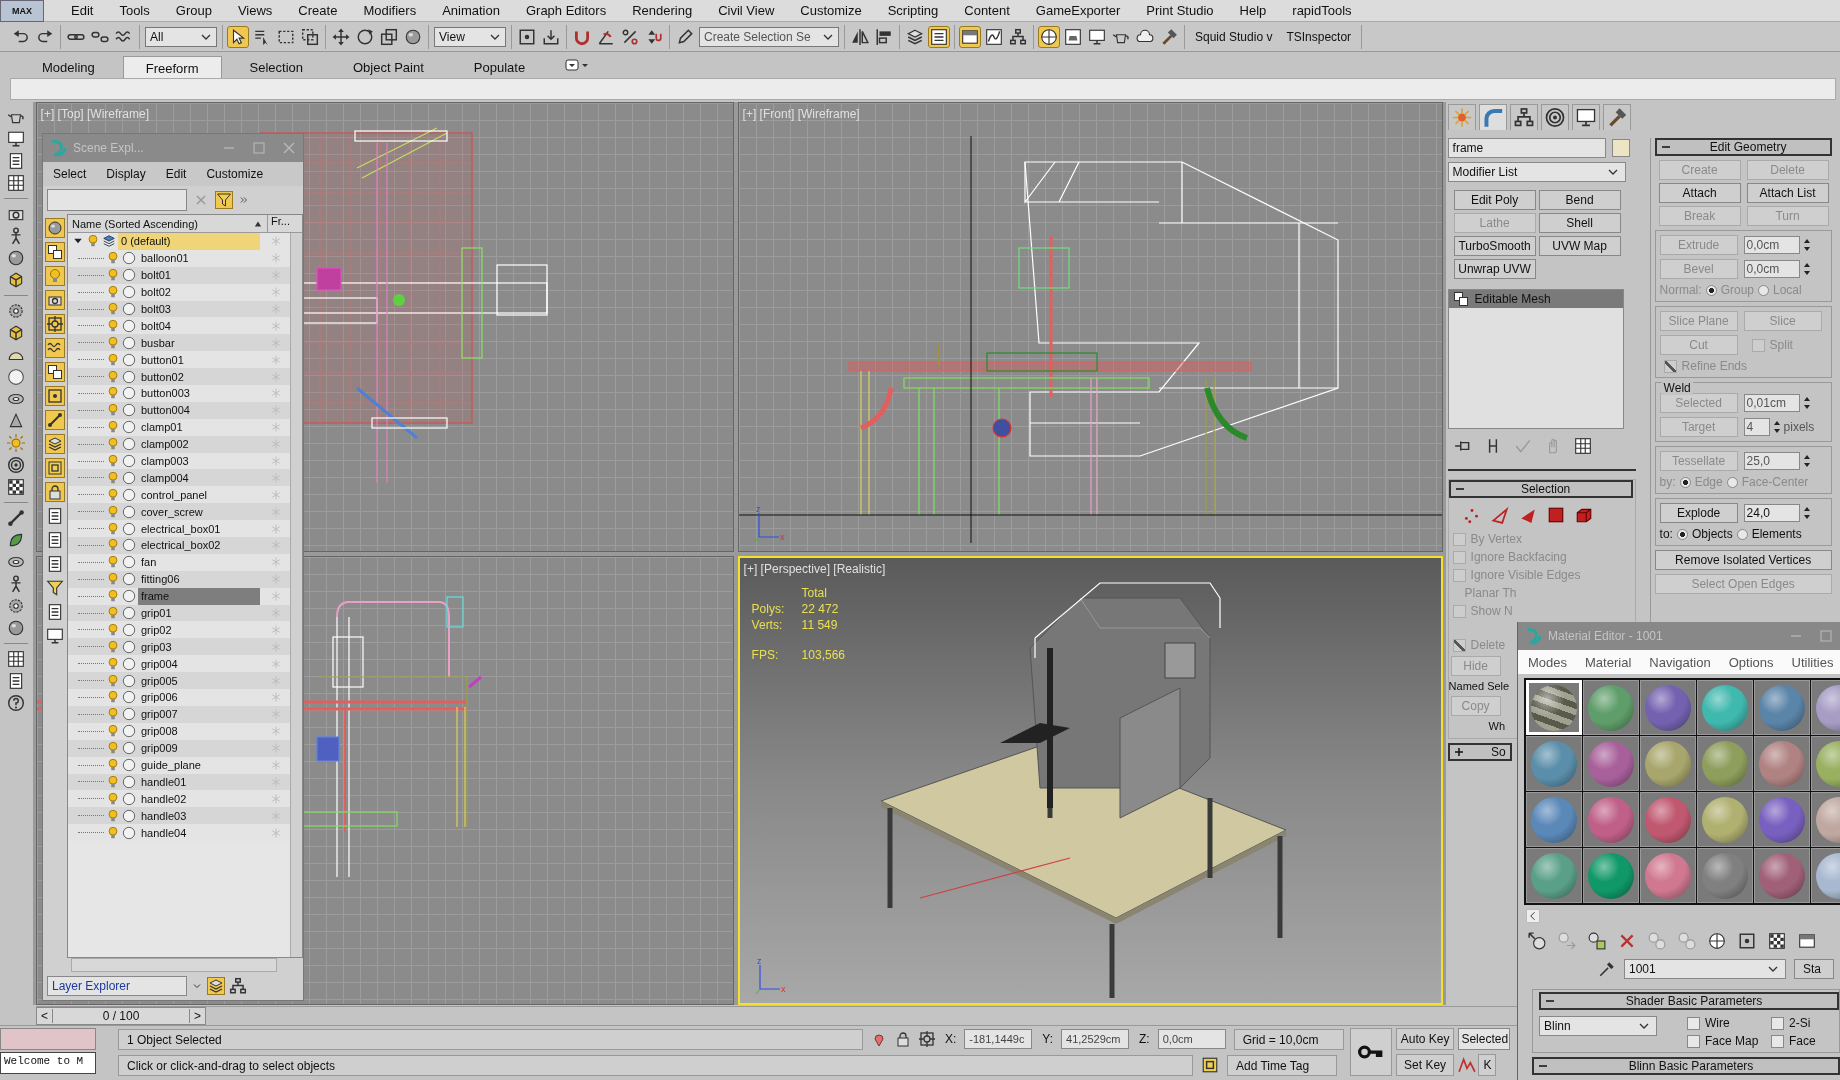 The height and width of the screenshot is (1080, 1840). Describe the element at coordinates (471, 10) in the screenshot. I see `menu-item: Animation` at that location.